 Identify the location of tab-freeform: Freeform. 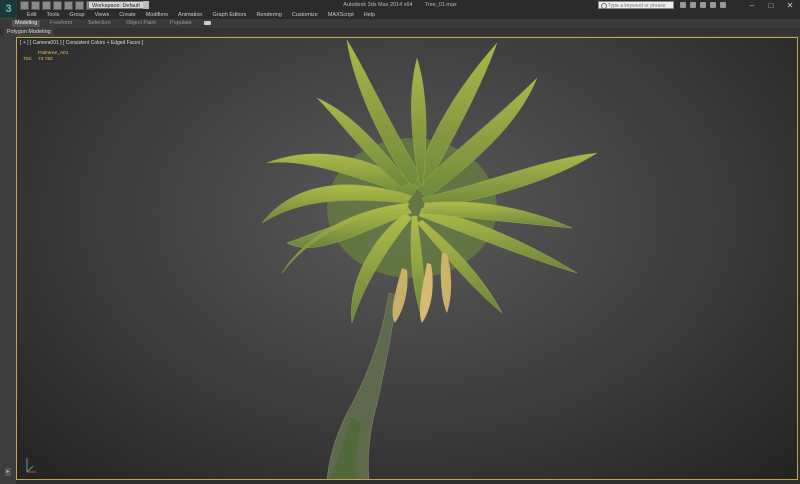
(61, 23).